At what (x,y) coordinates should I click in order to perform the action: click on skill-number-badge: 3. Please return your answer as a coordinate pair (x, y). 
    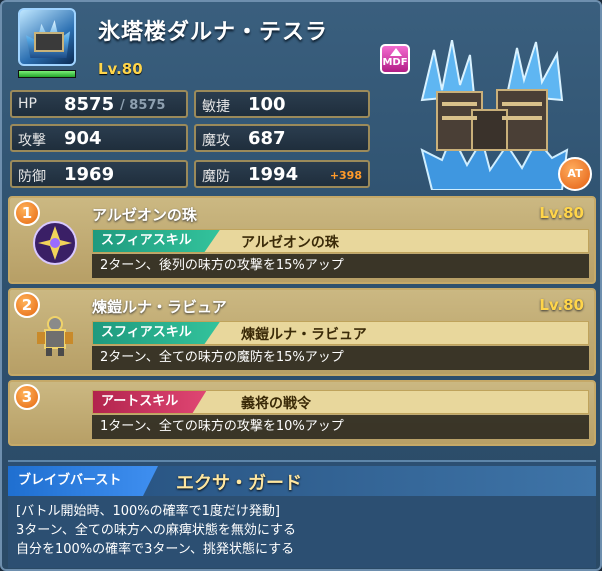
    Looking at the image, I should click on (27, 397).